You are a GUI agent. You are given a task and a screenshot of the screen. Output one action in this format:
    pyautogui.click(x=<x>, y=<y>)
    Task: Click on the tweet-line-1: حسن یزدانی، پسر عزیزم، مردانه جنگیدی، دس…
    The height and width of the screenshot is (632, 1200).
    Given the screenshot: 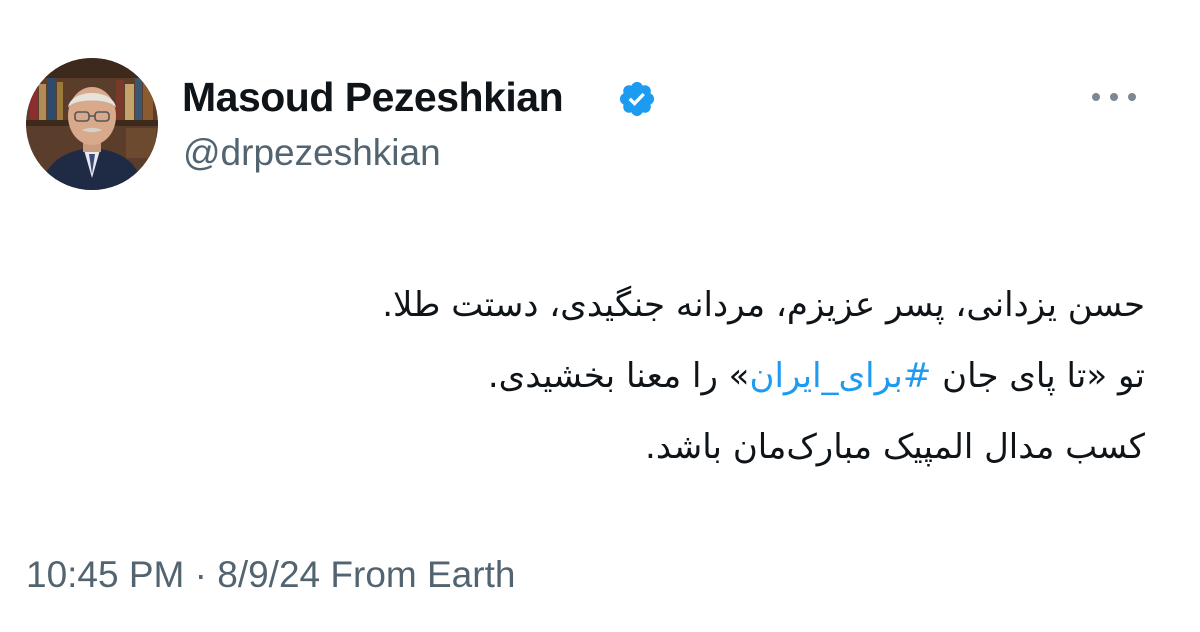 What is the action you would take?
    pyautogui.click(x=763, y=305)
    